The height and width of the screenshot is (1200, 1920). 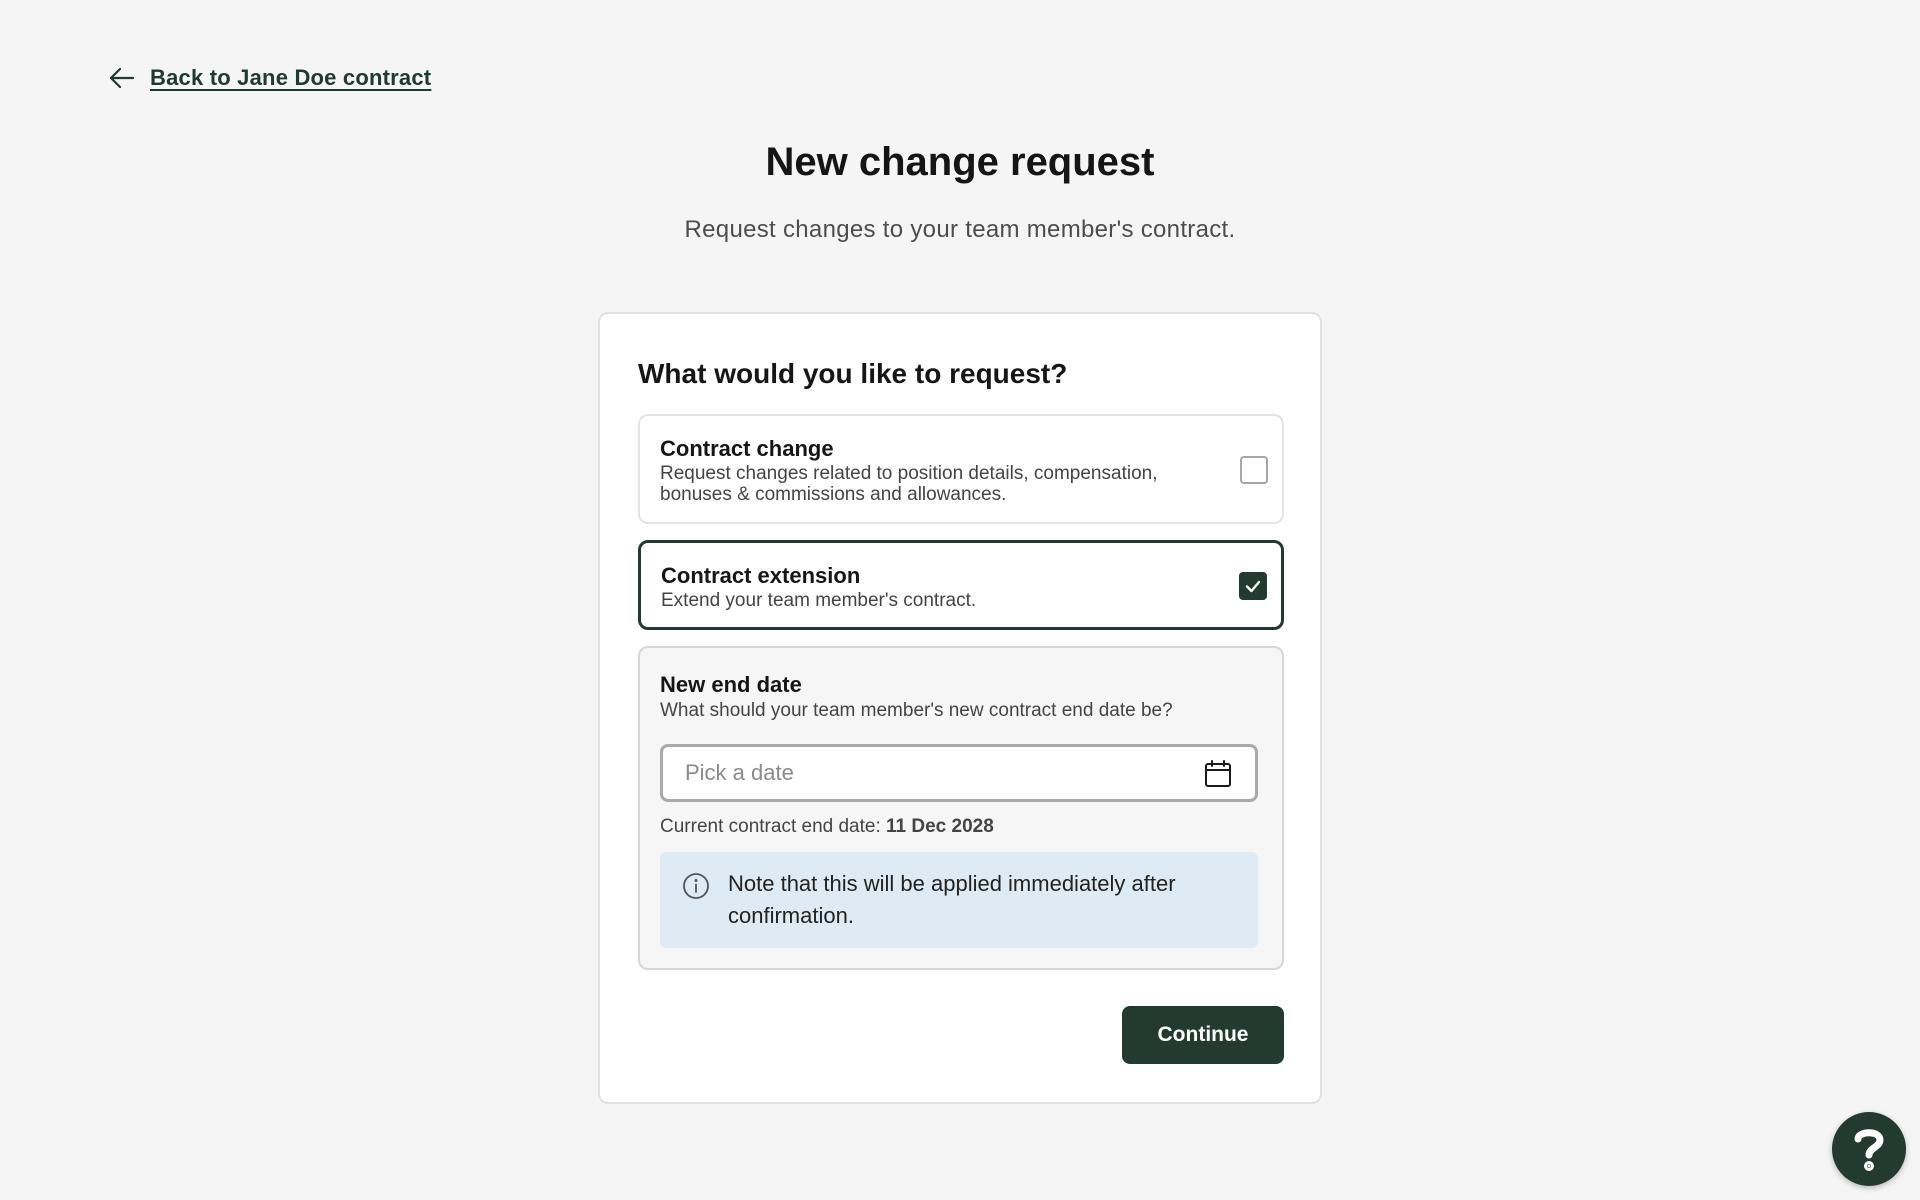 I want to click on request-question: What would you like to request?, so click(x=853, y=373).